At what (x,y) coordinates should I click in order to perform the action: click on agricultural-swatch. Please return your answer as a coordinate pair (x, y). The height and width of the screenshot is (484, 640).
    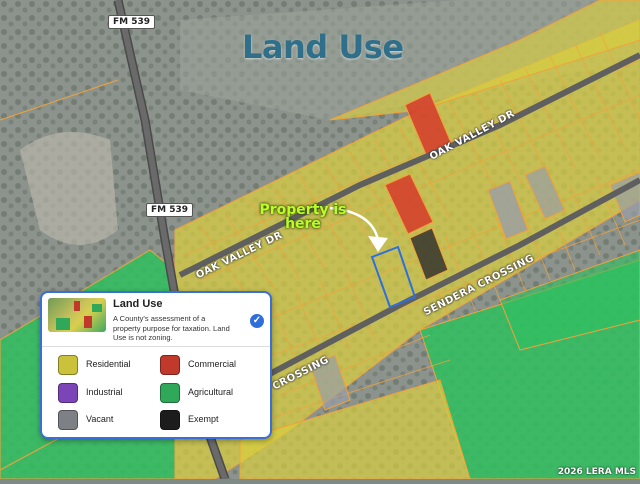
    Looking at the image, I should click on (170, 393).